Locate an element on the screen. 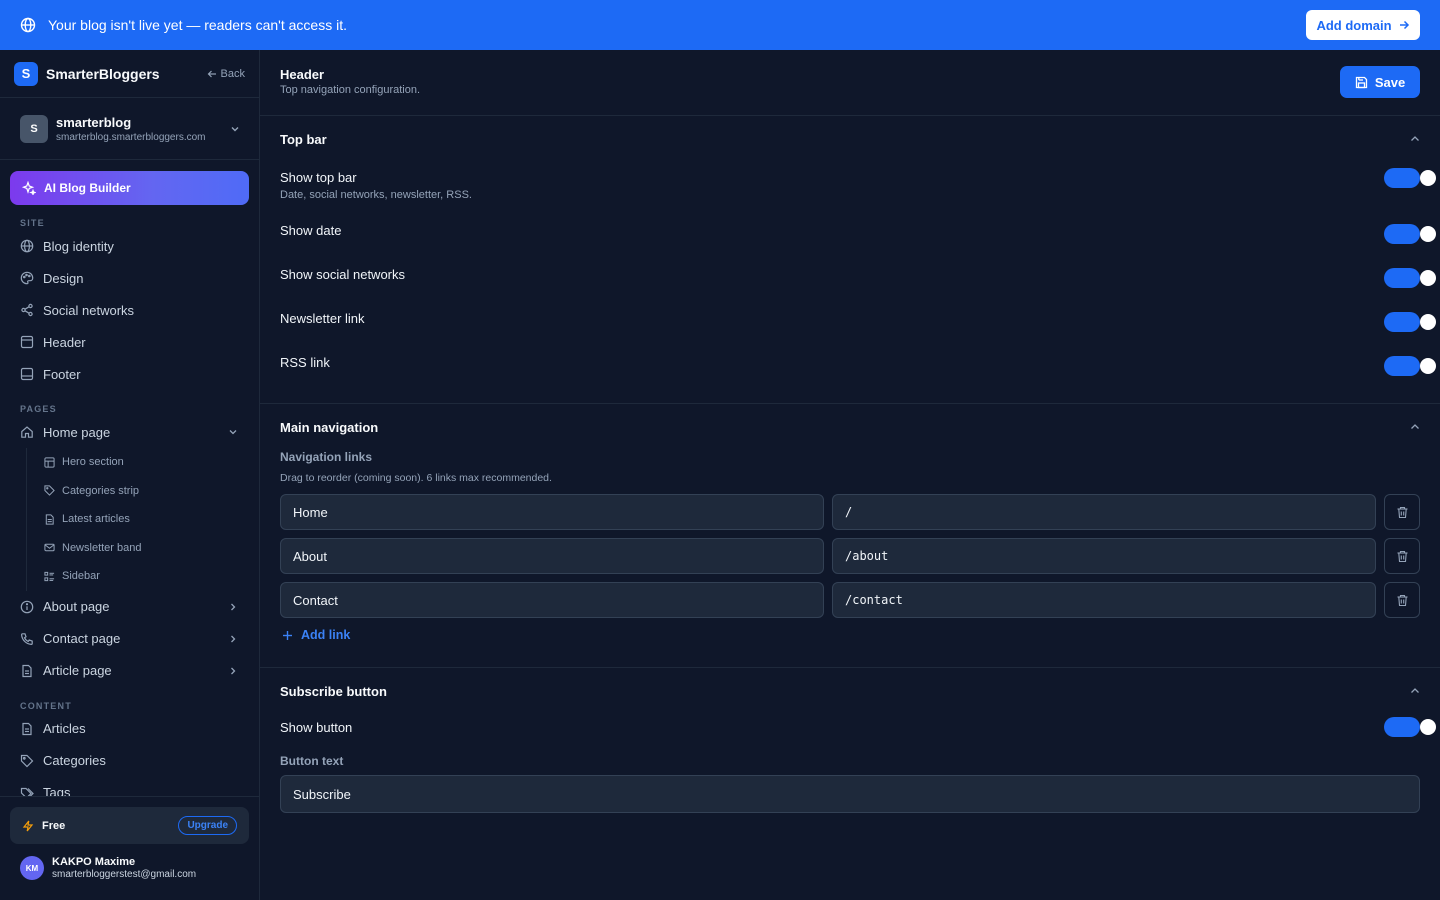 Image resolution: width=1440 pixels, height=900 pixels. sidebar-item-footer: Footer is located at coordinates (129, 374).